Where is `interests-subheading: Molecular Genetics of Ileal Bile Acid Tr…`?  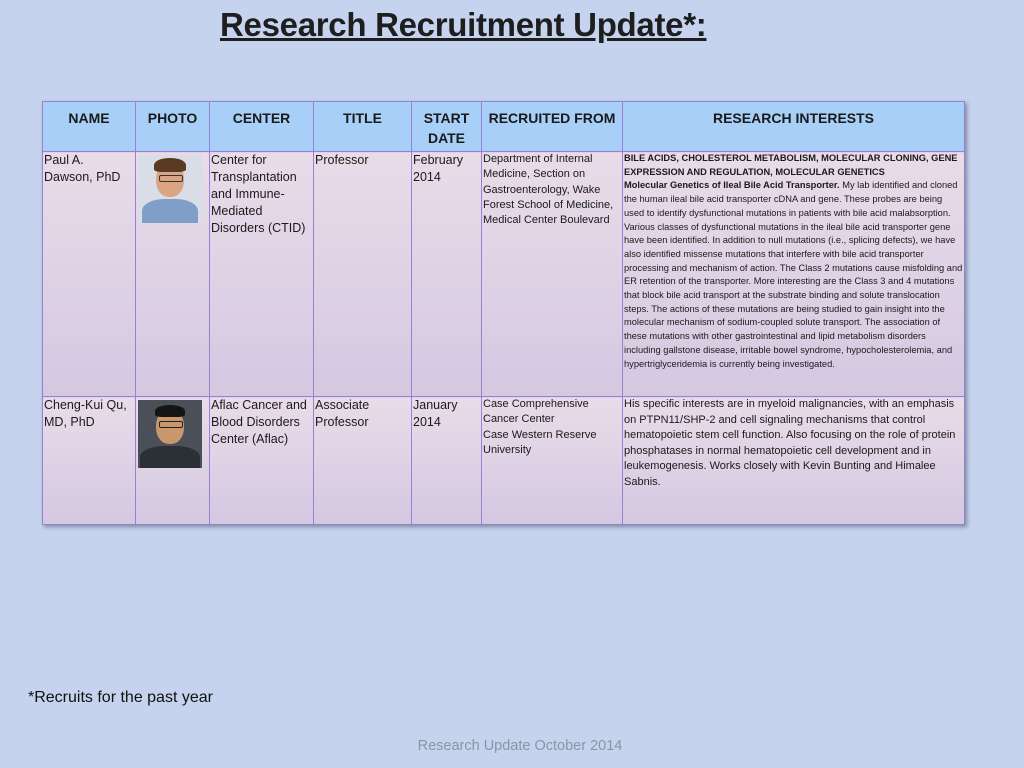
interests-subheading: Molecular Genetics of Ileal Bile Acid Tr… is located at coordinates (732, 185).